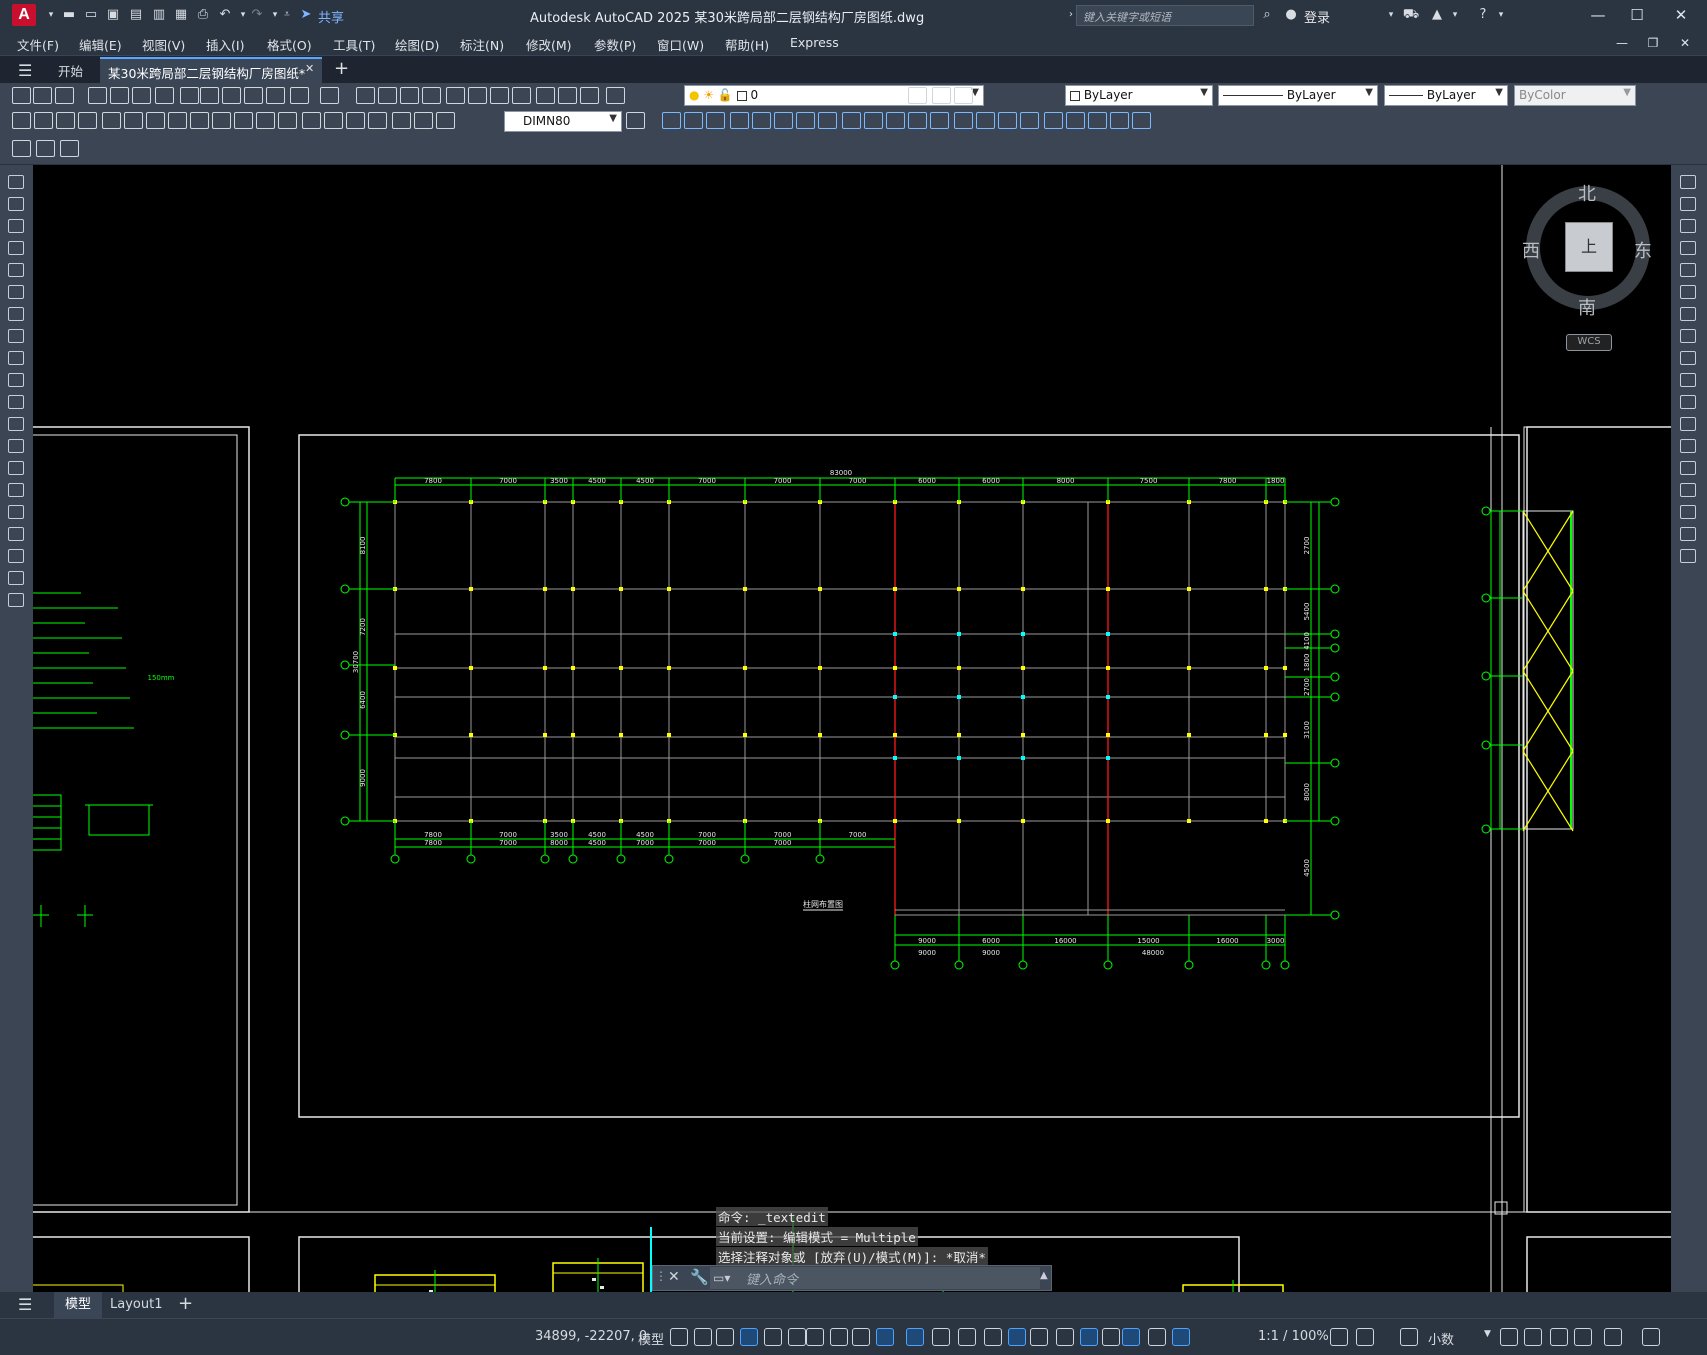 The width and height of the screenshot is (1707, 1355). I want to click on intersect-icon, so click(1029, 120).